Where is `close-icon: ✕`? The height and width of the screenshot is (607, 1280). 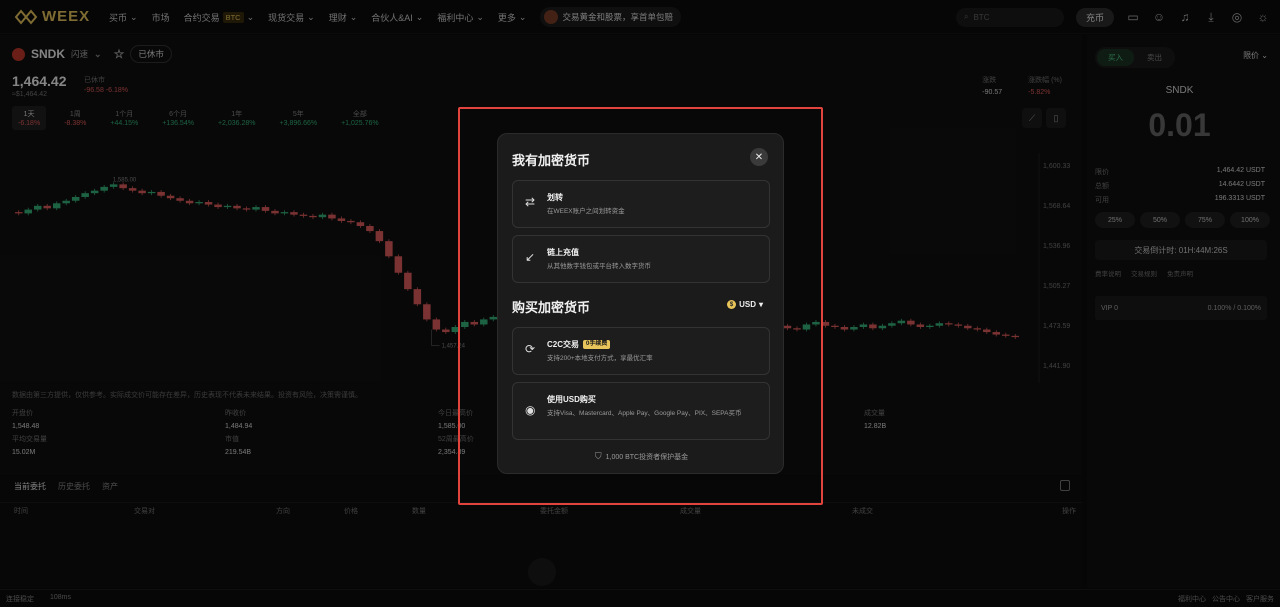 close-icon: ✕ is located at coordinates (759, 157).